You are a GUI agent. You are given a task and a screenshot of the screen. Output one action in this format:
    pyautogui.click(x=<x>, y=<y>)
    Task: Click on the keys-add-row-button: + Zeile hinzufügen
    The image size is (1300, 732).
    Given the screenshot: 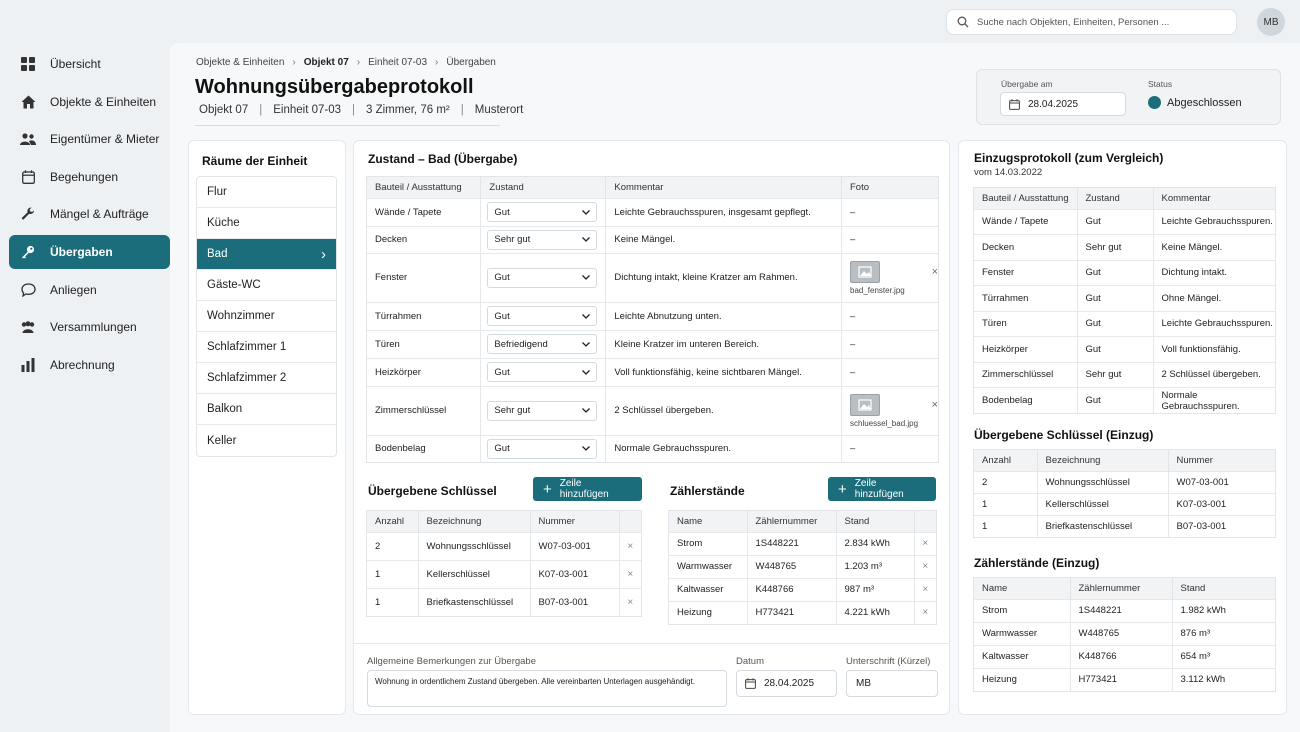 What is the action you would take?
    pyautogui.click(x=587, y=489)
    